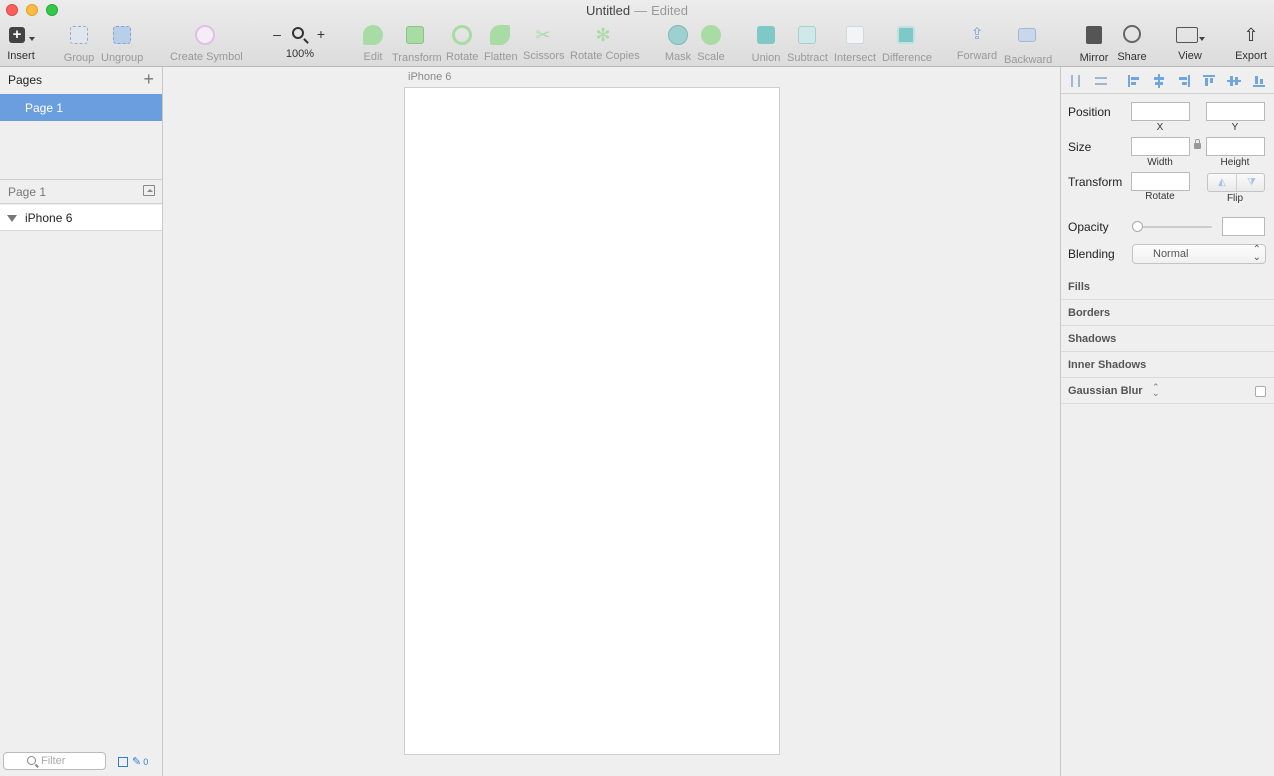  What do you see at coordinates (1167, 365) in the screenshot?
I see `inner-shadows-section: Inner Shadows` at bounding box center [1167, 365].